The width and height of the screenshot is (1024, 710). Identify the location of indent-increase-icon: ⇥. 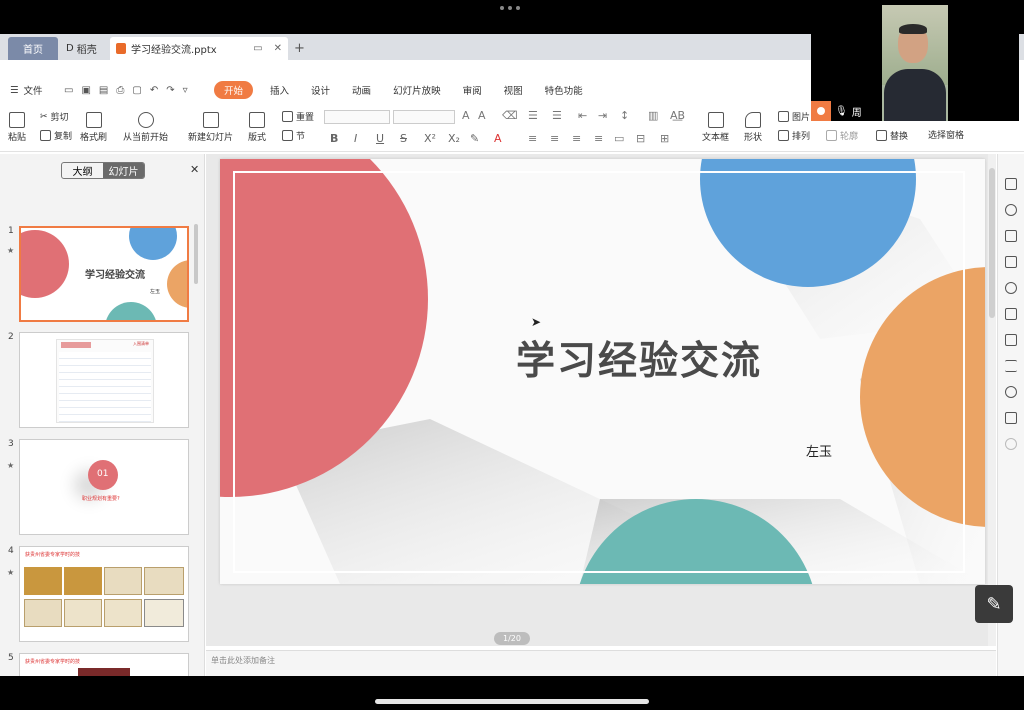
(602, 115).